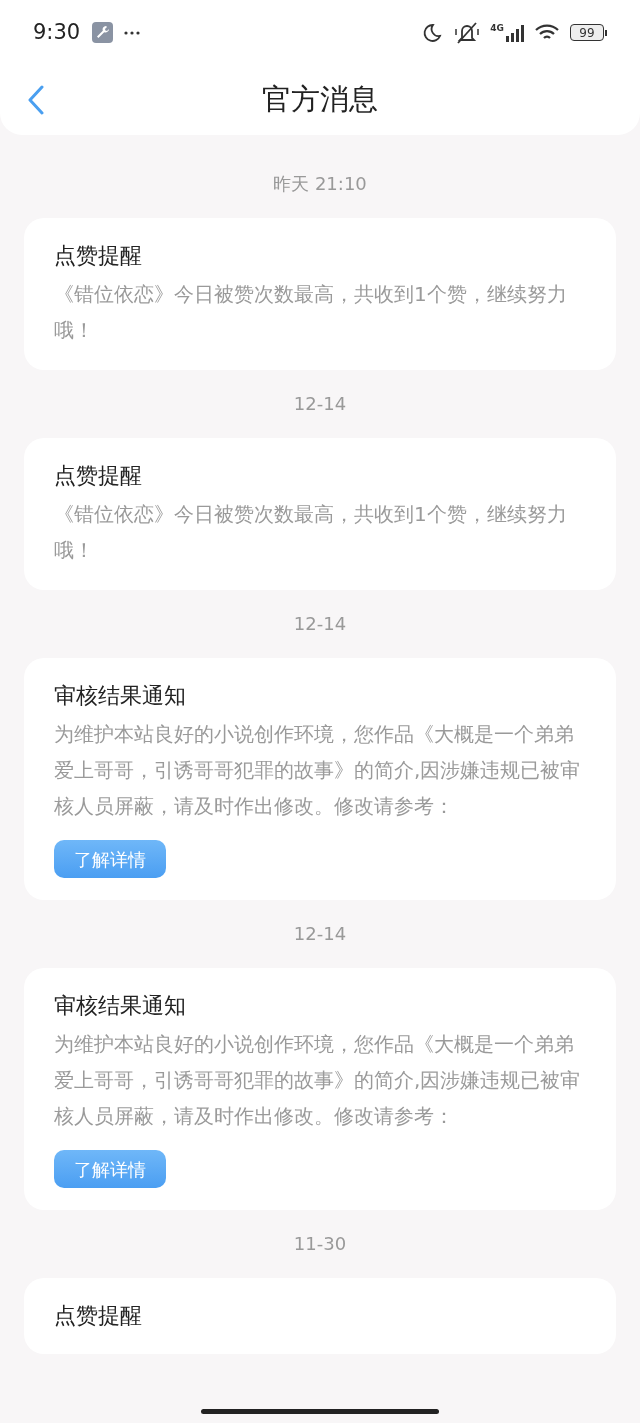  I want to click on muted-bell-icon, so click(467, 32).